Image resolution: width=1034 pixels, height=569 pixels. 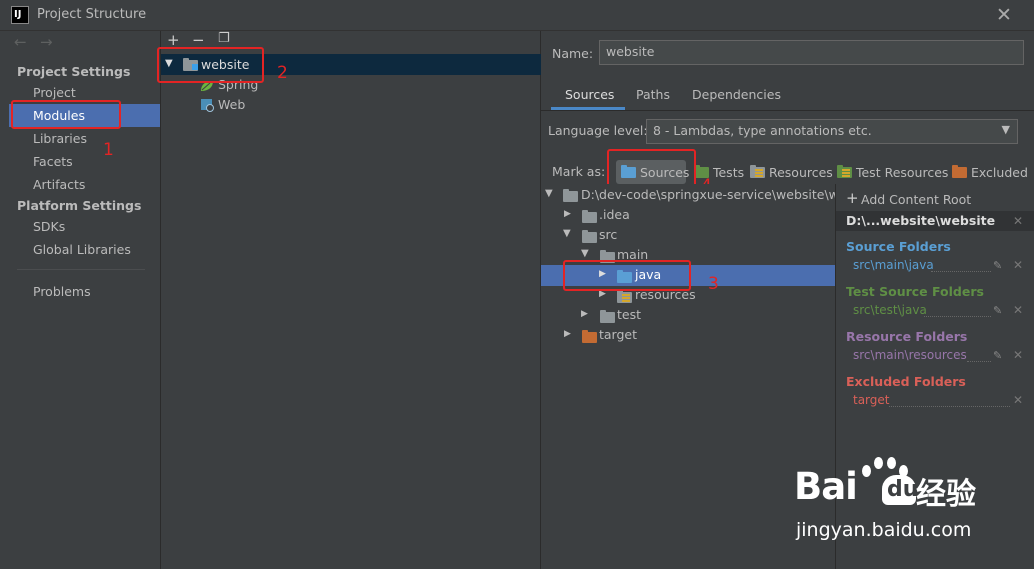 I want to click on annotation-label-3: 3, so click(x=713, y=284).